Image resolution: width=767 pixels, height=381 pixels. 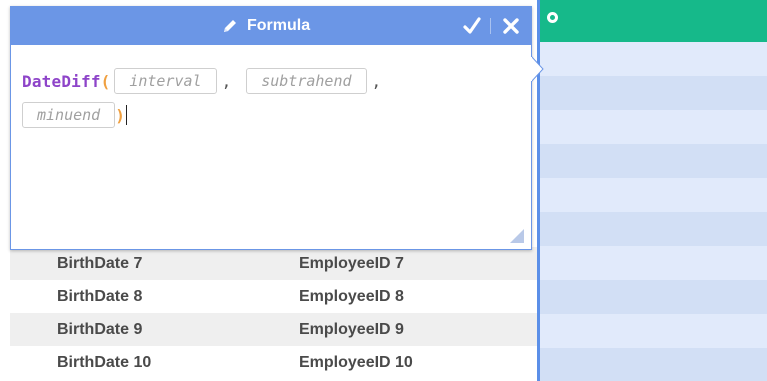 What do you see at coordinates (552, 17) in the screenshot?
I see `circle-icon` at bounding box center [552, 17].